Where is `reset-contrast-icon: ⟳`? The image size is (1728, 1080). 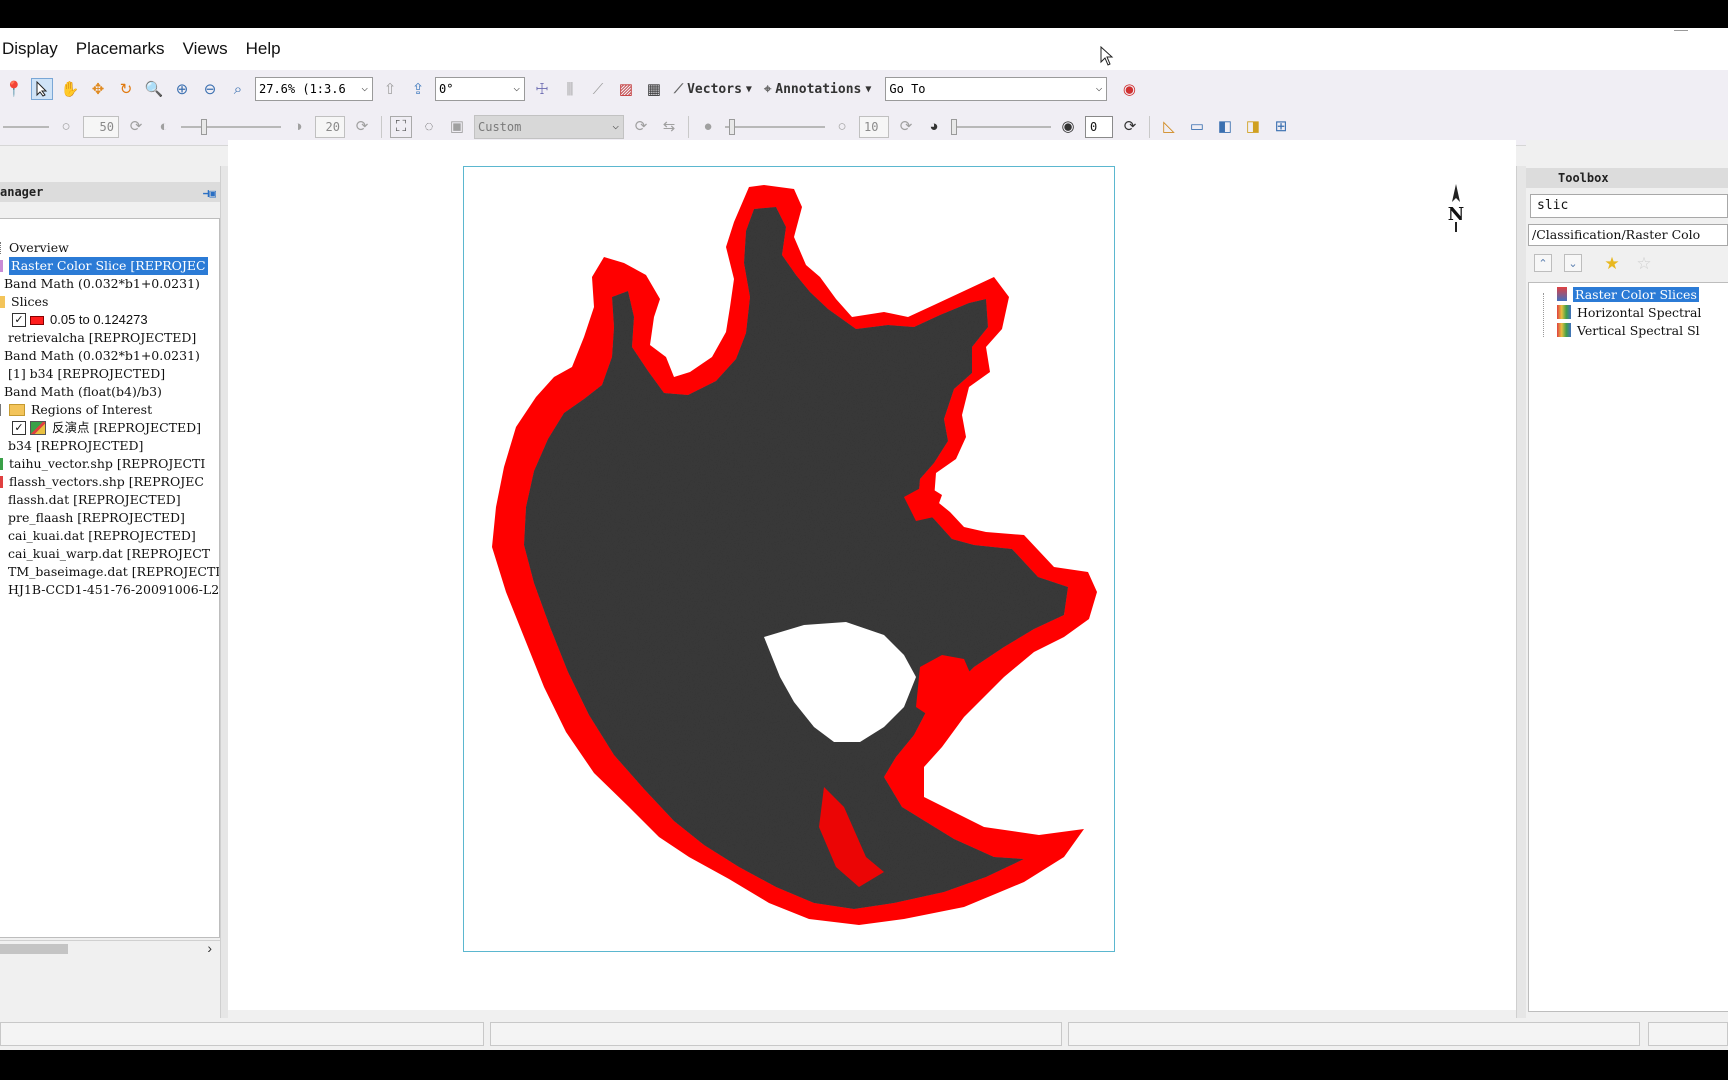 reset-contrast-icon: ⟳ is located at coordinates (362, 127).